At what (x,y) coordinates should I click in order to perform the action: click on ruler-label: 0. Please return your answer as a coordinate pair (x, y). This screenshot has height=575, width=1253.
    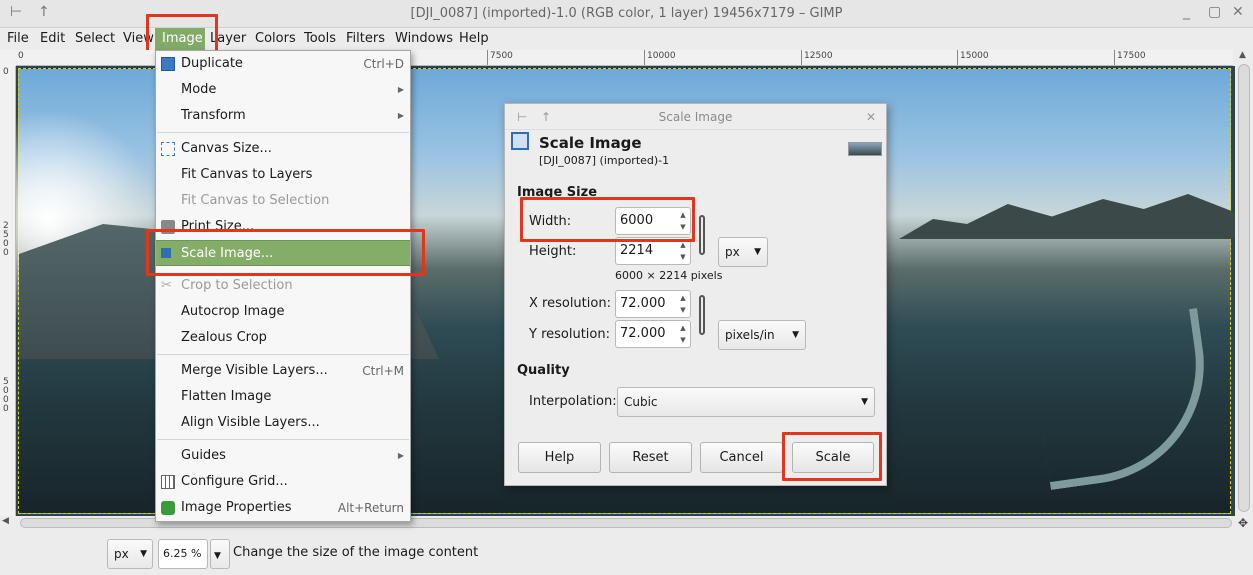
    Looking at the image, I should click on (21, 56).